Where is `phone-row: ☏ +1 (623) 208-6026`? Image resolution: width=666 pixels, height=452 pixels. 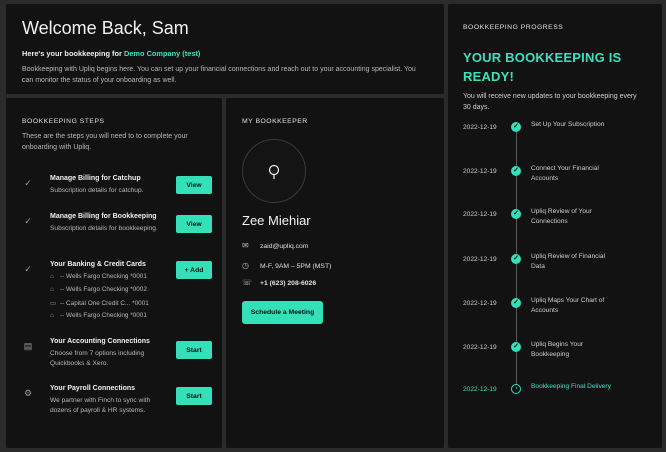 phone-row: ☏ +1 (623) 208-6026 is located at coordinates (279, 282).